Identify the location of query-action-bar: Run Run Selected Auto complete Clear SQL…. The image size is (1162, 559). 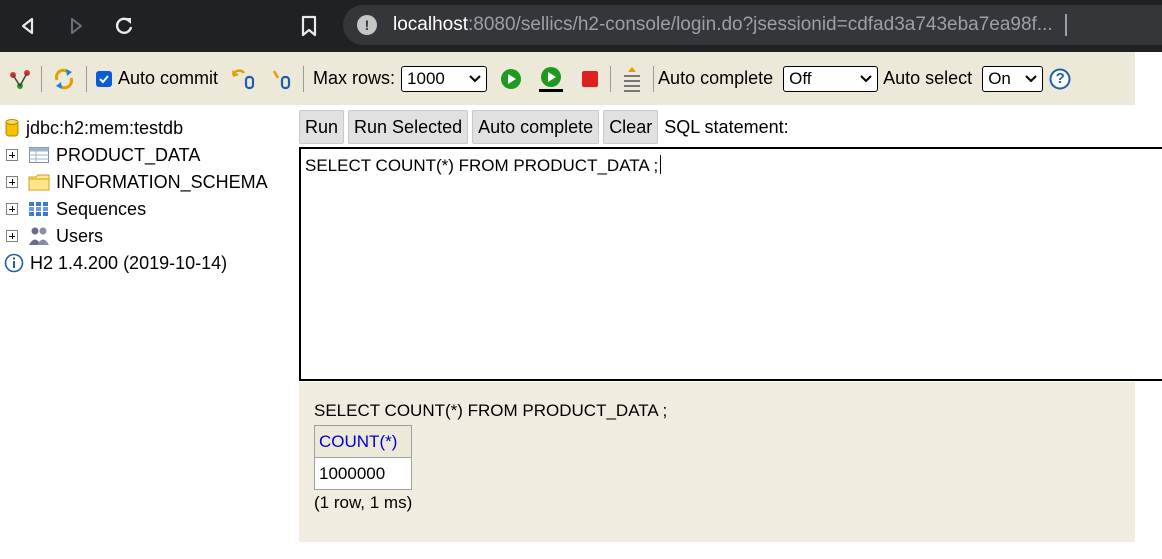
(544, 127).